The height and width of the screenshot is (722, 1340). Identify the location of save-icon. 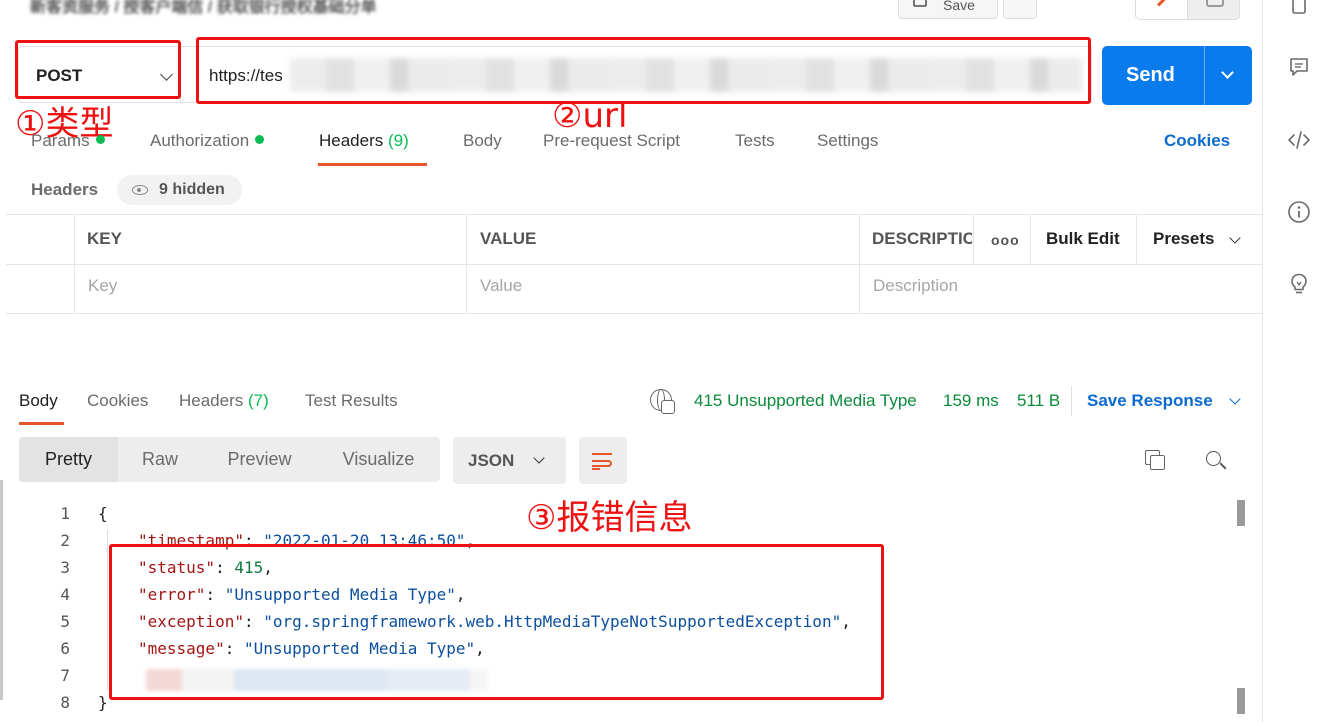
(920, 3).